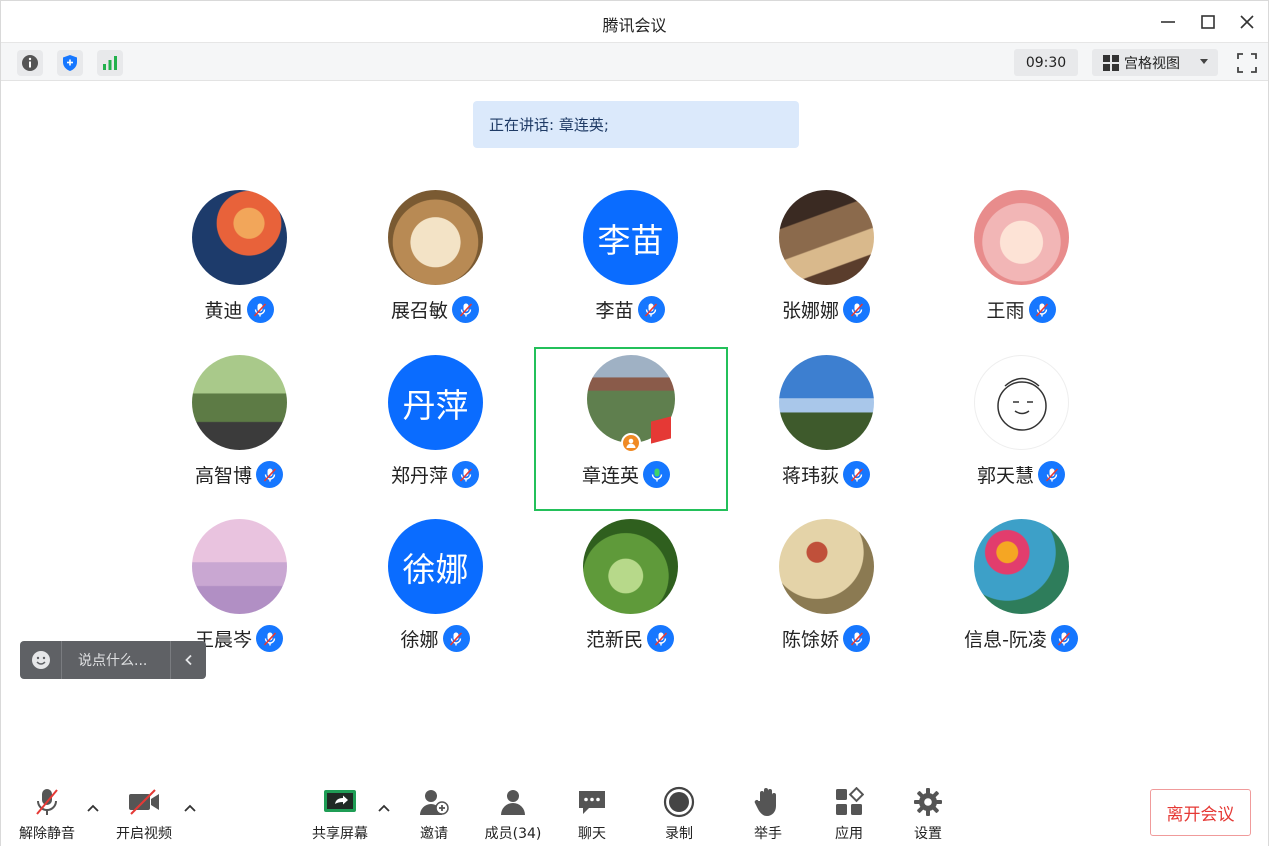  I want to click on apps-button: 应用, so click(849, 814).